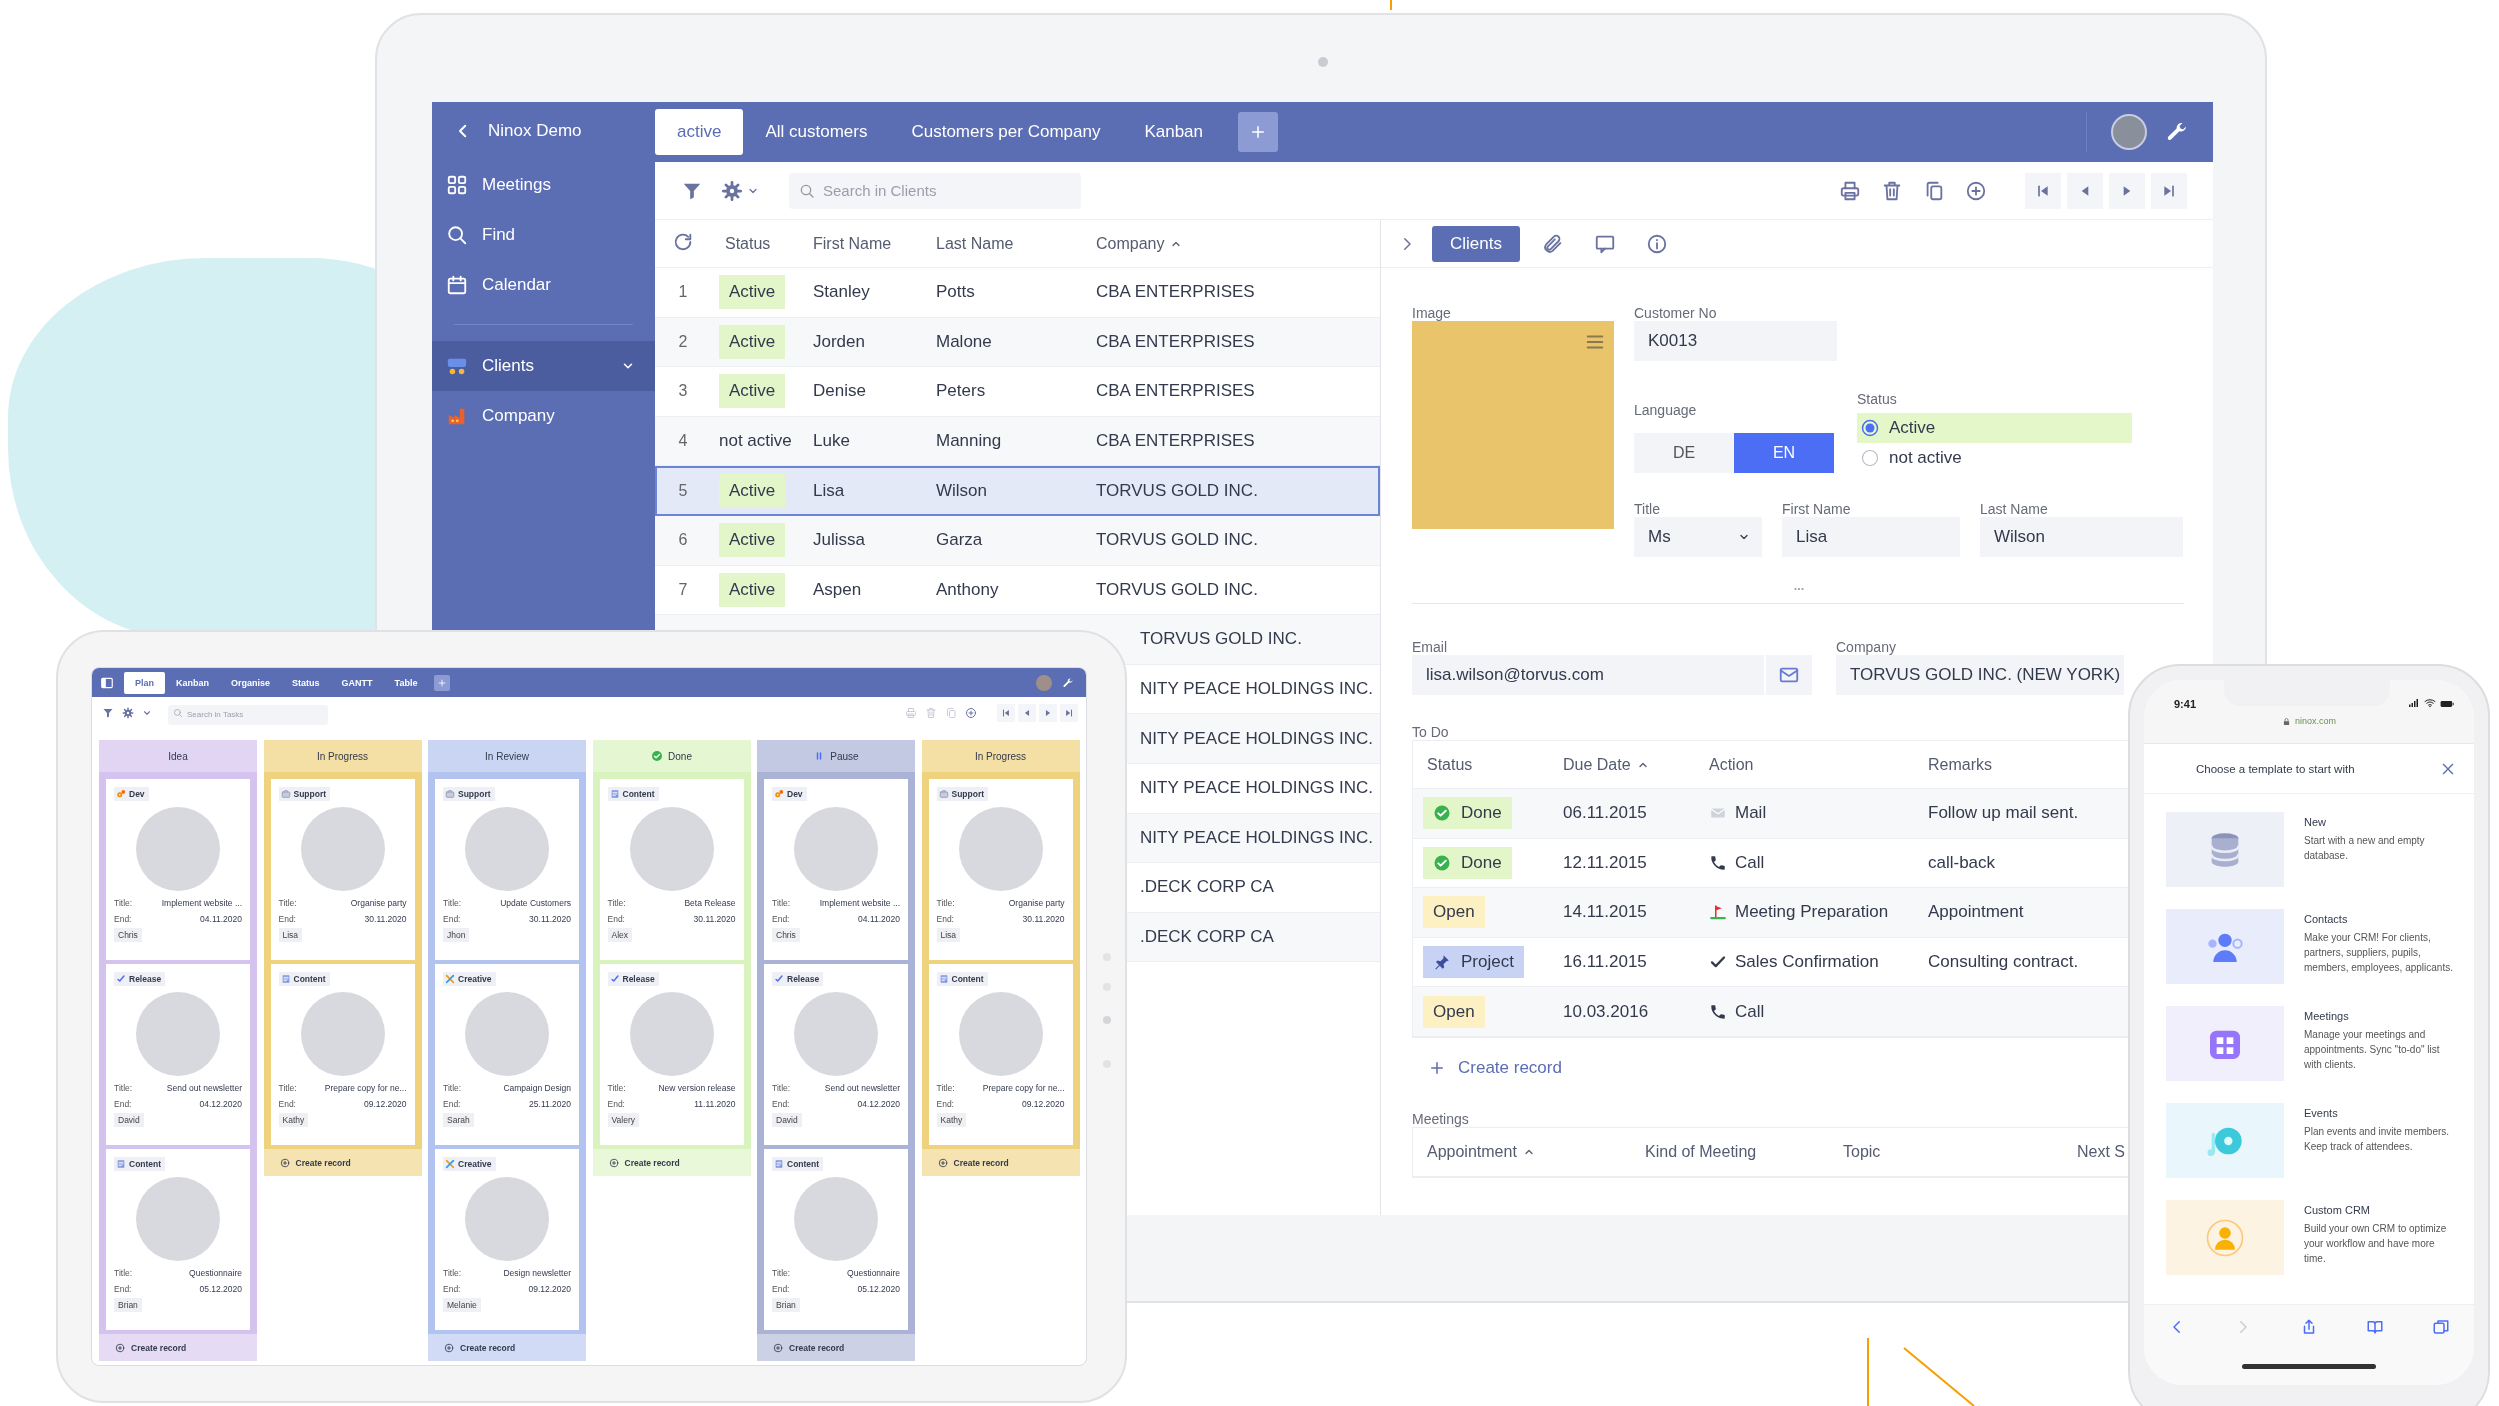 This screenshot has height=1406, width=2499. Describe the element at coordinates (2320, 849) in the screenshot. I see `template-item: New Start with a new and empty database.` at that location.